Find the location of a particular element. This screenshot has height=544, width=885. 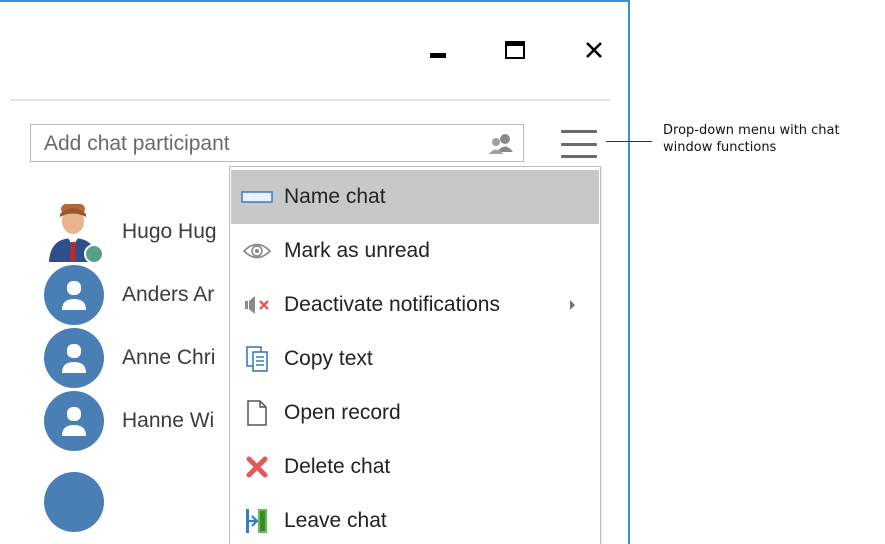

participant-name: Hanne Wi is located at coordinates (168, 420).